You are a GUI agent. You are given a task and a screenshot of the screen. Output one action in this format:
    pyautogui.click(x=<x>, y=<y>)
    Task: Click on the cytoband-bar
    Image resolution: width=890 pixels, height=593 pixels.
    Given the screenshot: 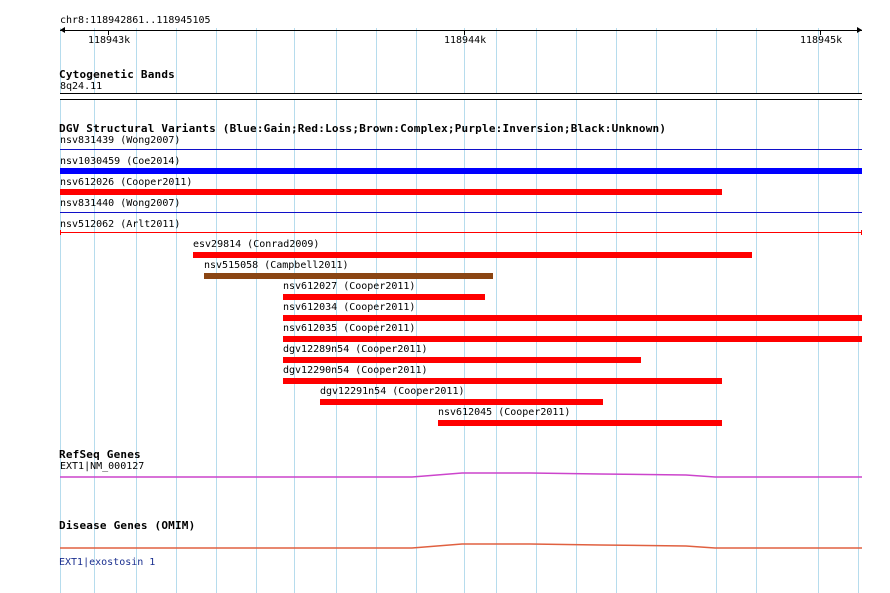 What is the action you would take?
    pyautogui.click(x=461, y=96)
    